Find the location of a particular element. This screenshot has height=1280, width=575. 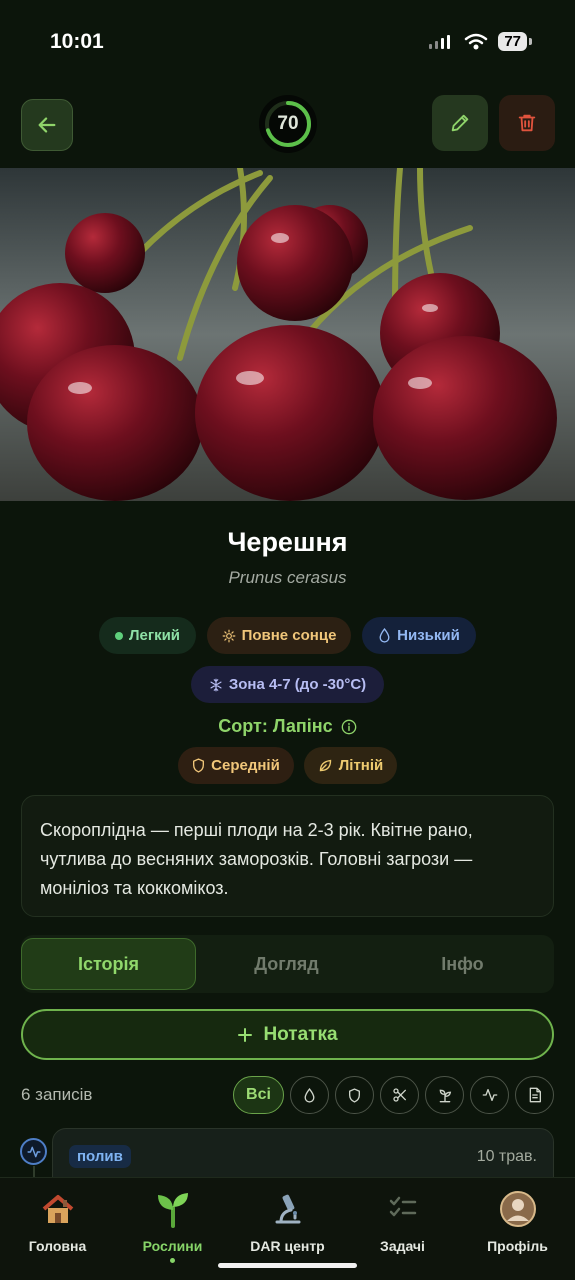

add-note-button: Нотатка is located at coordinates (287, 1034).